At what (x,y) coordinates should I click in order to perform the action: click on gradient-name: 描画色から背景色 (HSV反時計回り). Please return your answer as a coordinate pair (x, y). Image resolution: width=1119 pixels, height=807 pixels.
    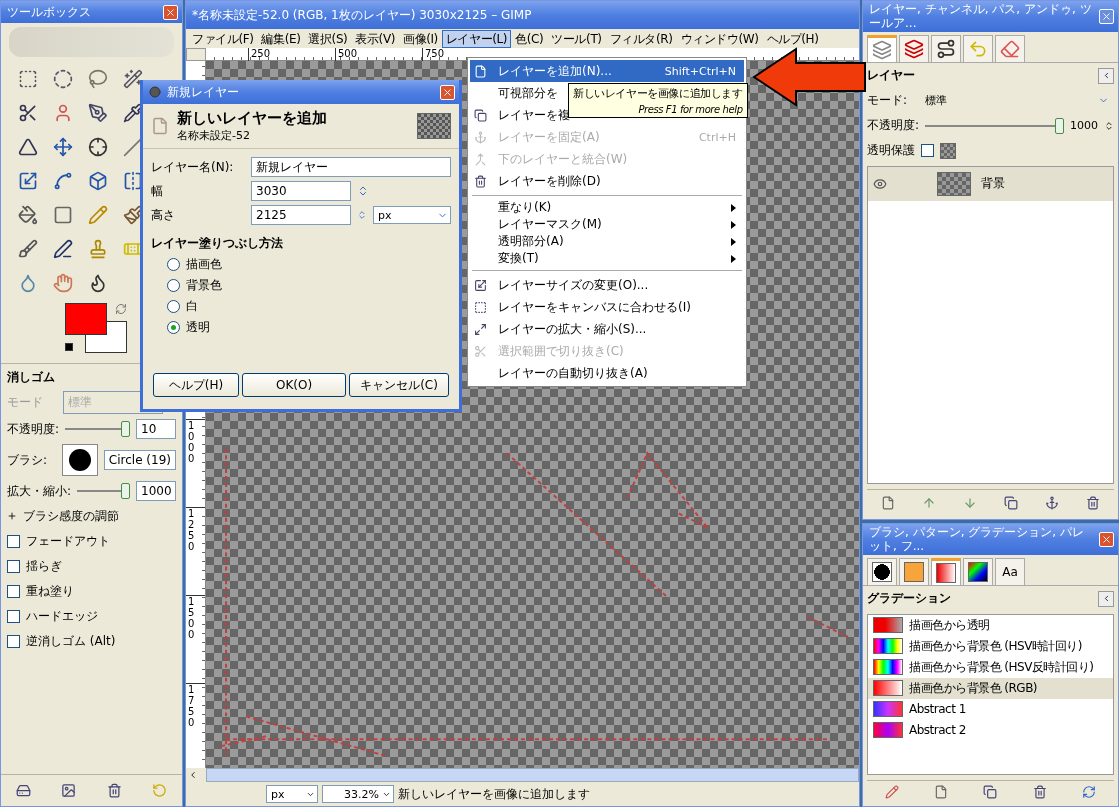
    Looking at the image, I should click on (1001, 667).